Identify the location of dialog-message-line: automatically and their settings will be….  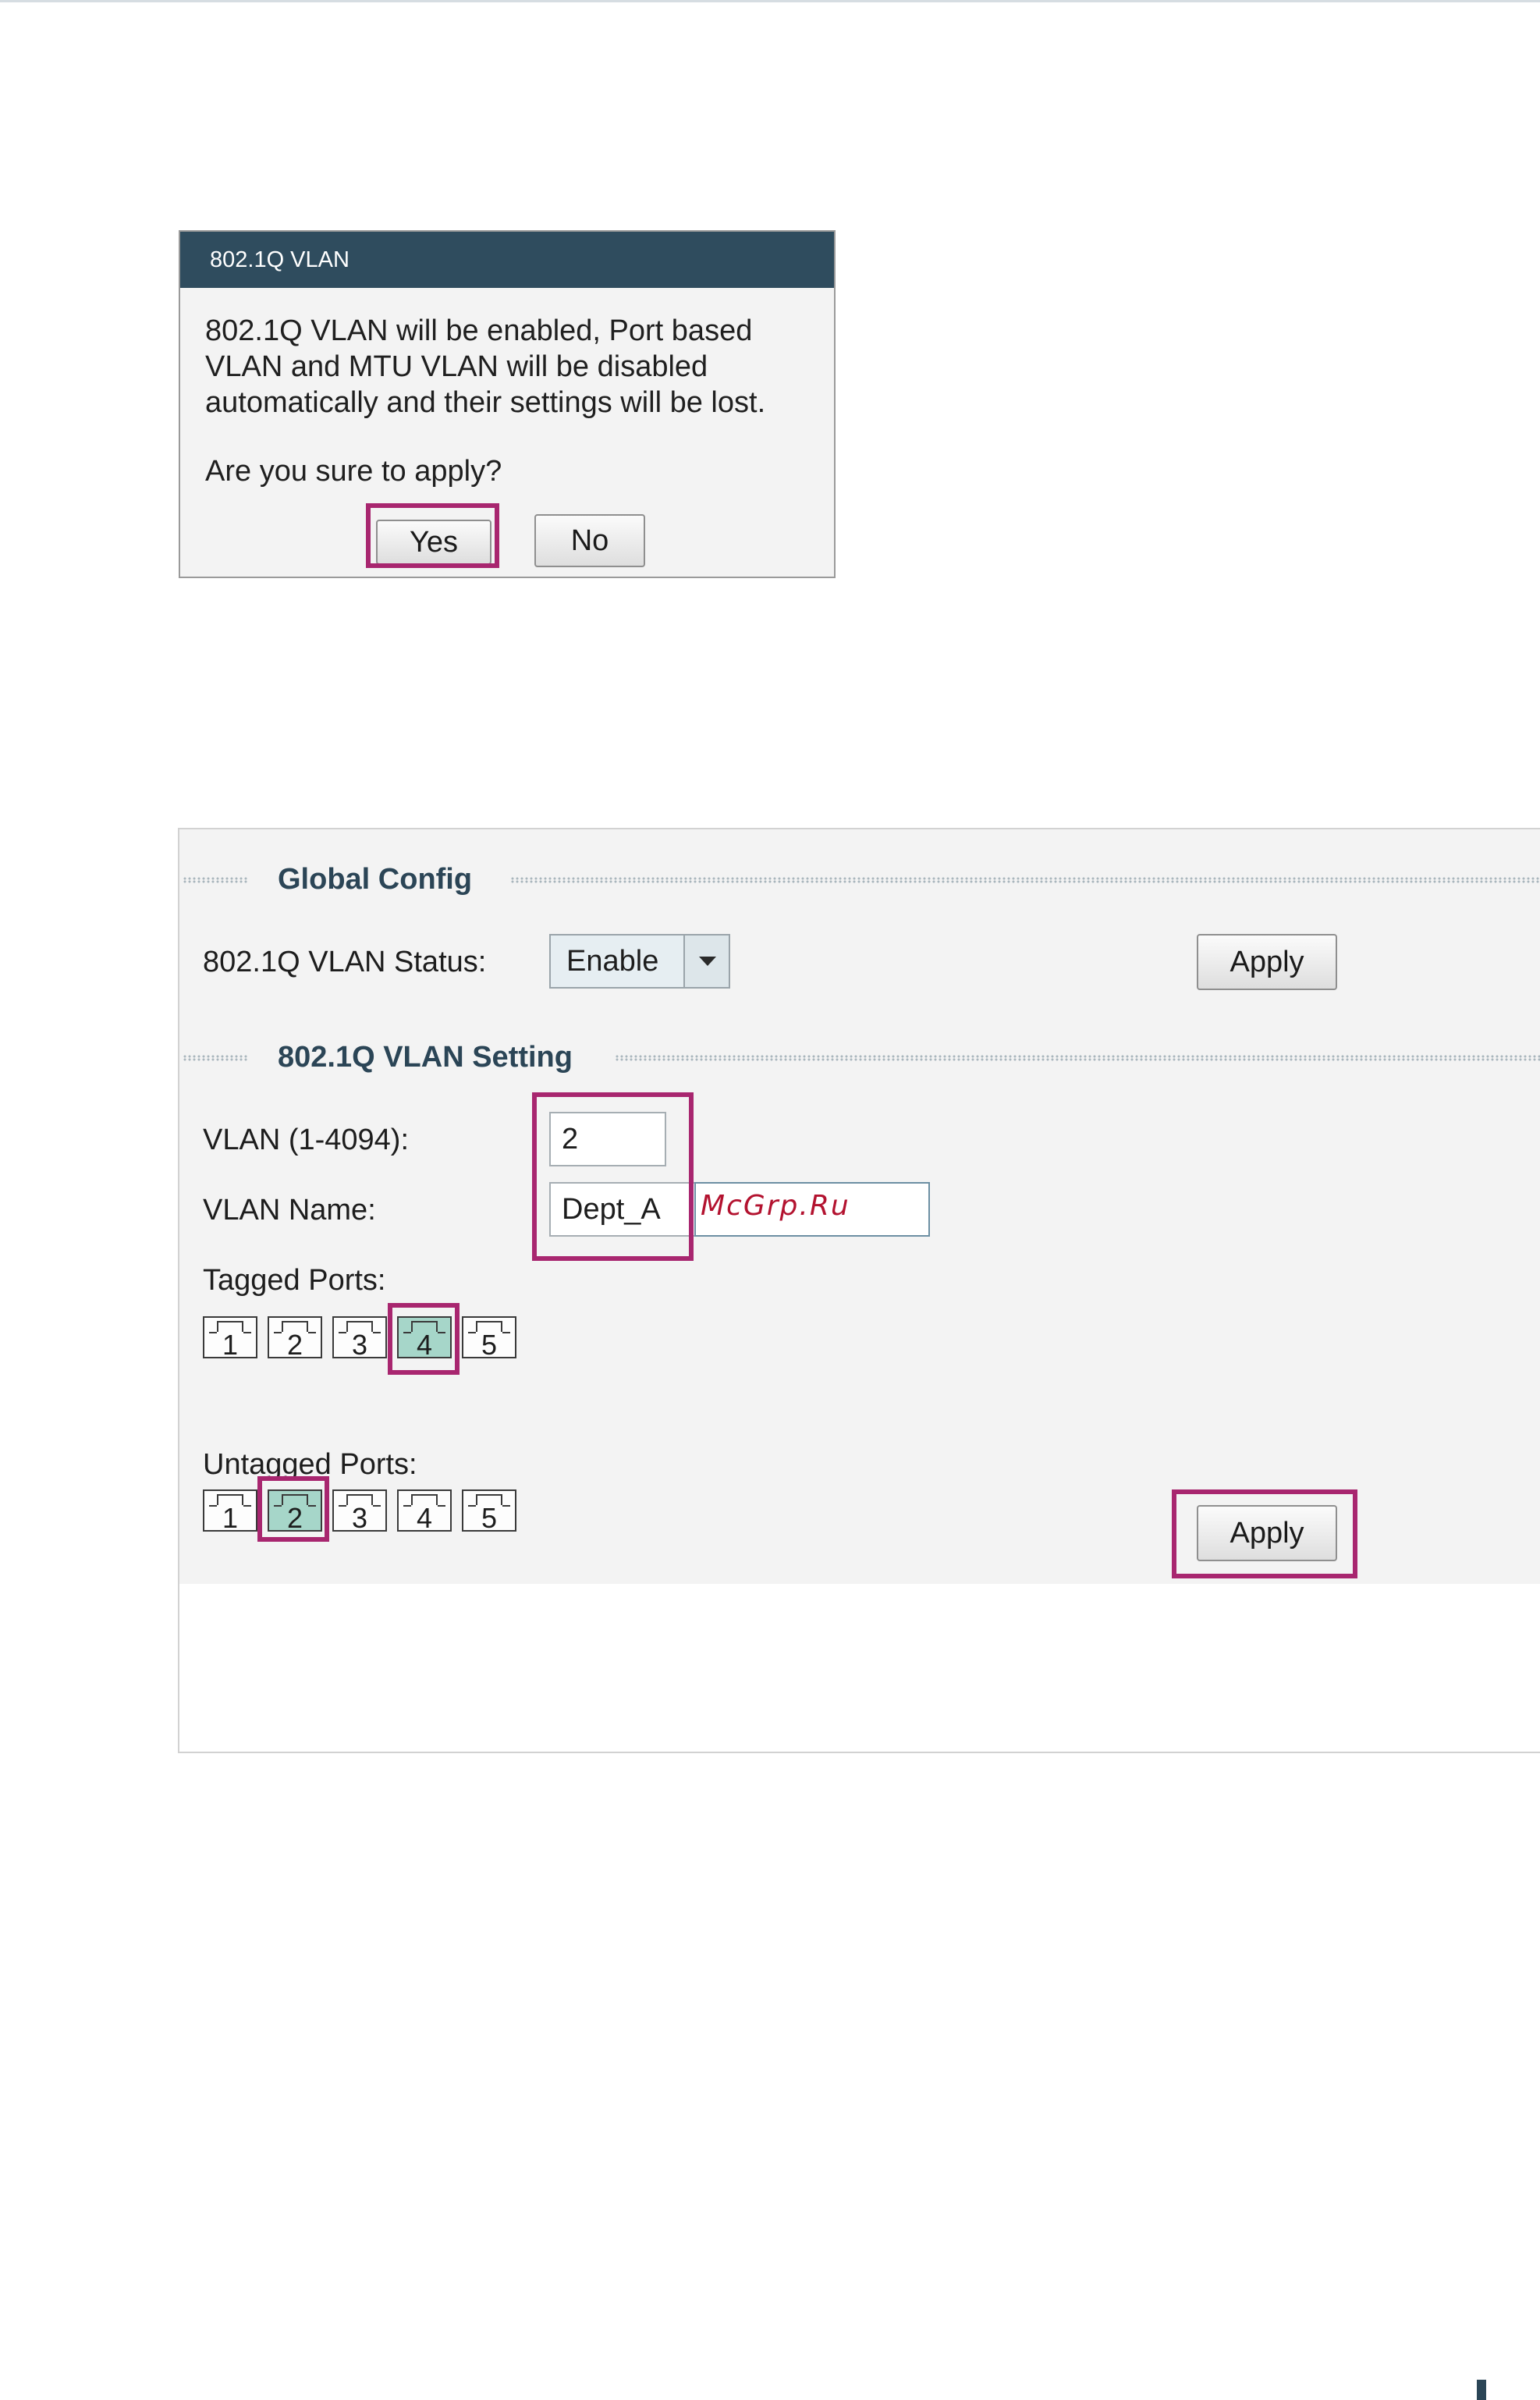
(485, 402).